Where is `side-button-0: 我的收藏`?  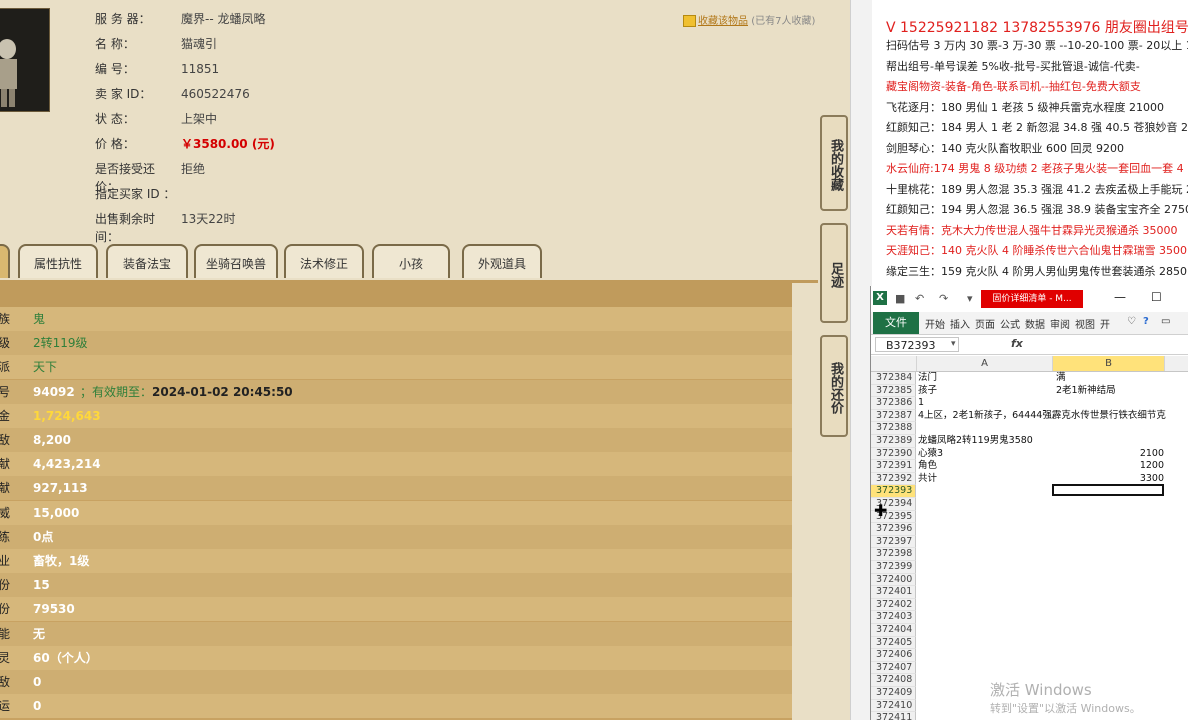
side-button-0: 我的收藏 is located at coordinates (834, 163).